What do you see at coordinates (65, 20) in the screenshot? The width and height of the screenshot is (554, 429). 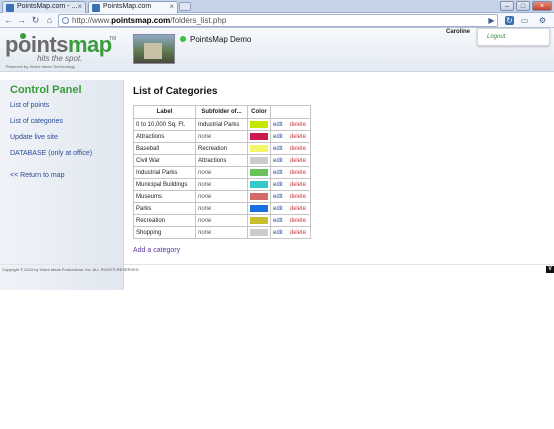 I see `globe-icon` at bounding box center [65, 20].